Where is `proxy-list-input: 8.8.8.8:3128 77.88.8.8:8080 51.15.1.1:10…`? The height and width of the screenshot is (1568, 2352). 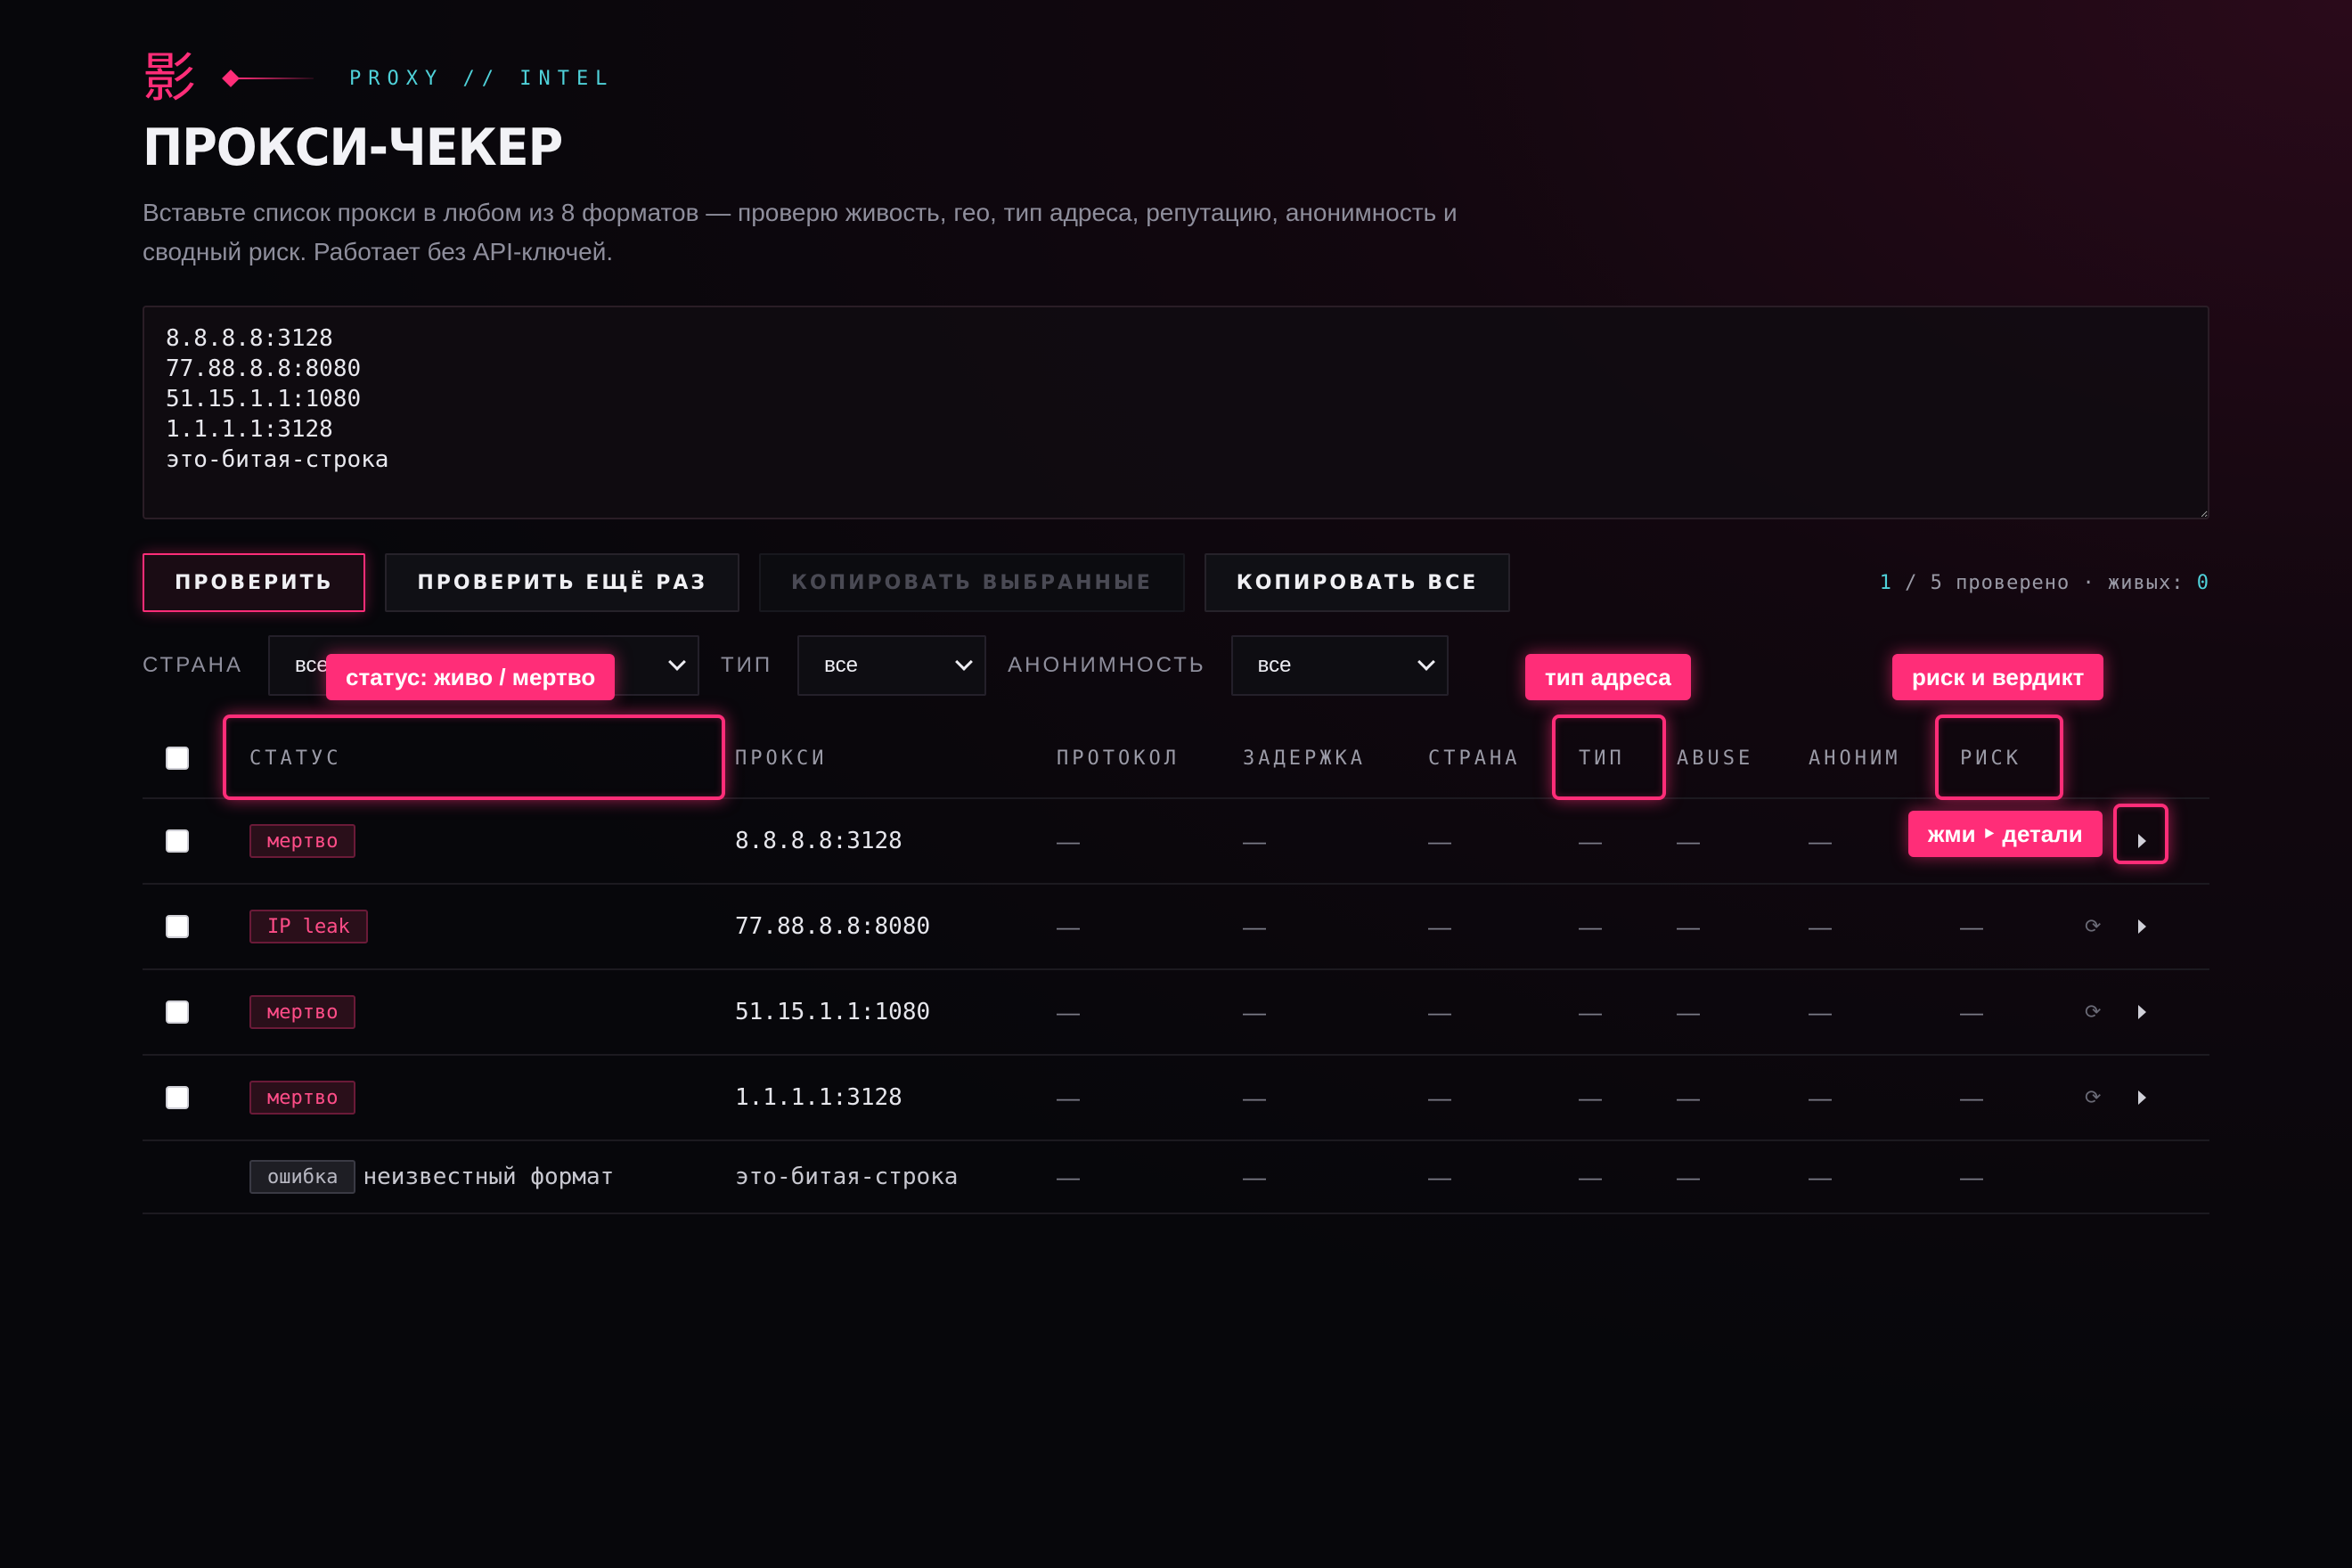 proxy-list-input: 8.8.8.8:3128 77.88.8.8:8080 51.15.1.1:10… is located at coordinates (1176, 412).